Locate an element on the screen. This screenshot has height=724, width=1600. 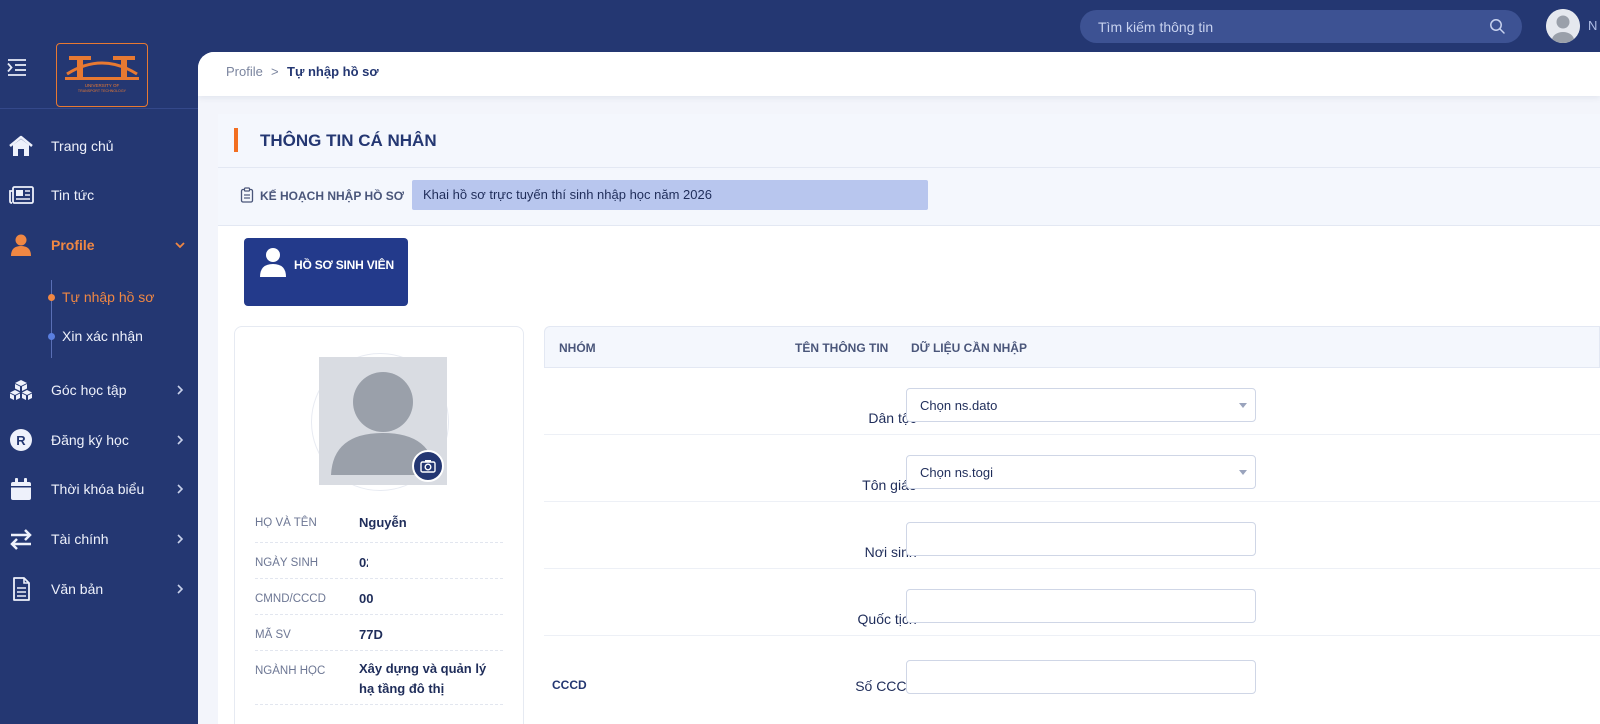
sidebar-item-label: Thời khóa biểu is located at coordinates (98, 489).